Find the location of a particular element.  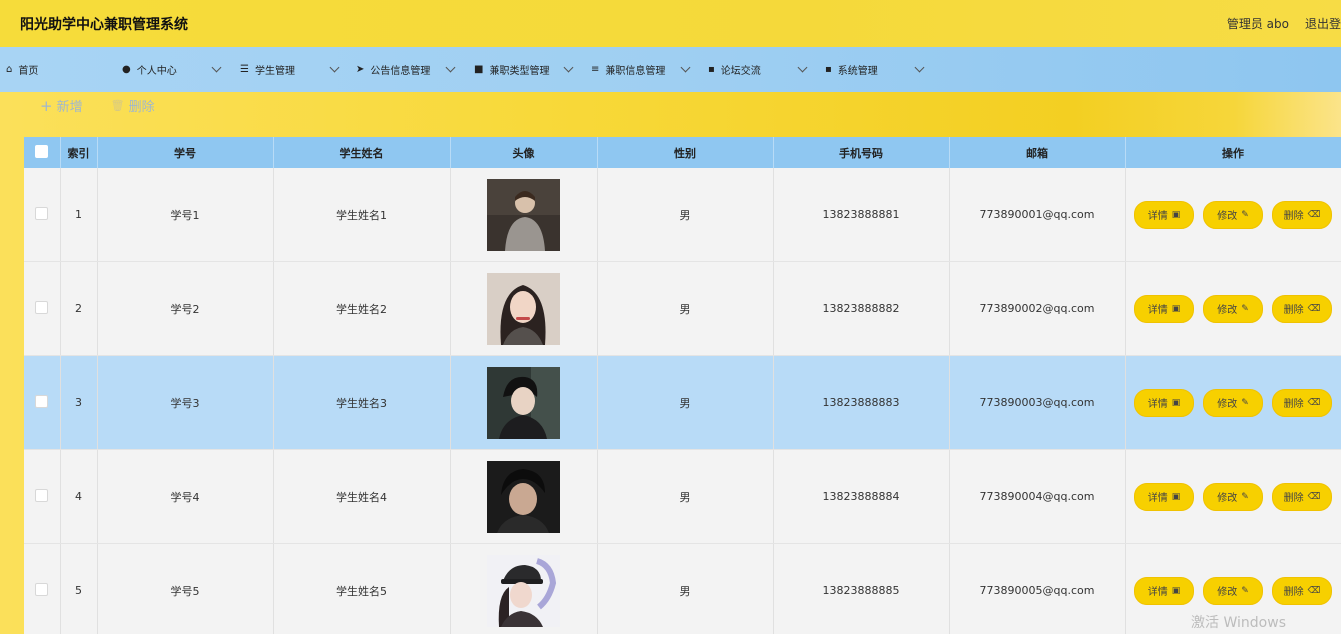

nav-item-forum: ▪ 论坛交流 is located at coordinates (734, 69).